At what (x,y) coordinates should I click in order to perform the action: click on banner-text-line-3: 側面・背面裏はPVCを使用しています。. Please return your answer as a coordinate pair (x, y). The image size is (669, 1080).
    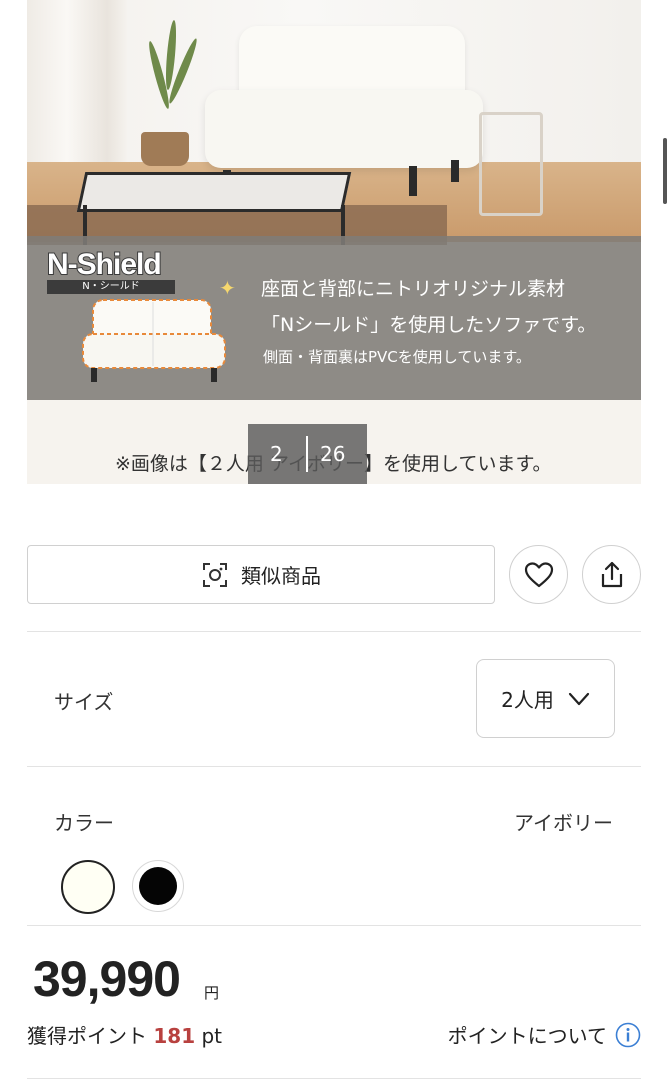
    Looking at the image, I should click on (397, 357).